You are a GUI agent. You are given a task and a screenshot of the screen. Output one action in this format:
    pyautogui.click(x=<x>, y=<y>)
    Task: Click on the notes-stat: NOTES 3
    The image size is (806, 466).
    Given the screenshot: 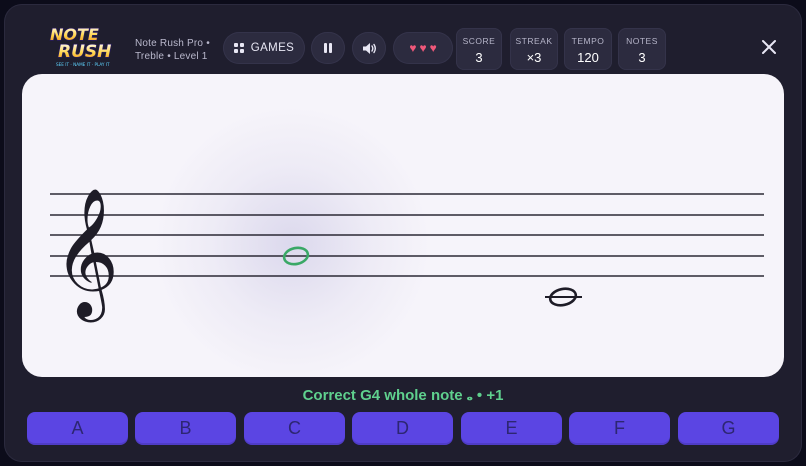 What is the action you would take?
    pyautogui.click(x=642, y=49)
    